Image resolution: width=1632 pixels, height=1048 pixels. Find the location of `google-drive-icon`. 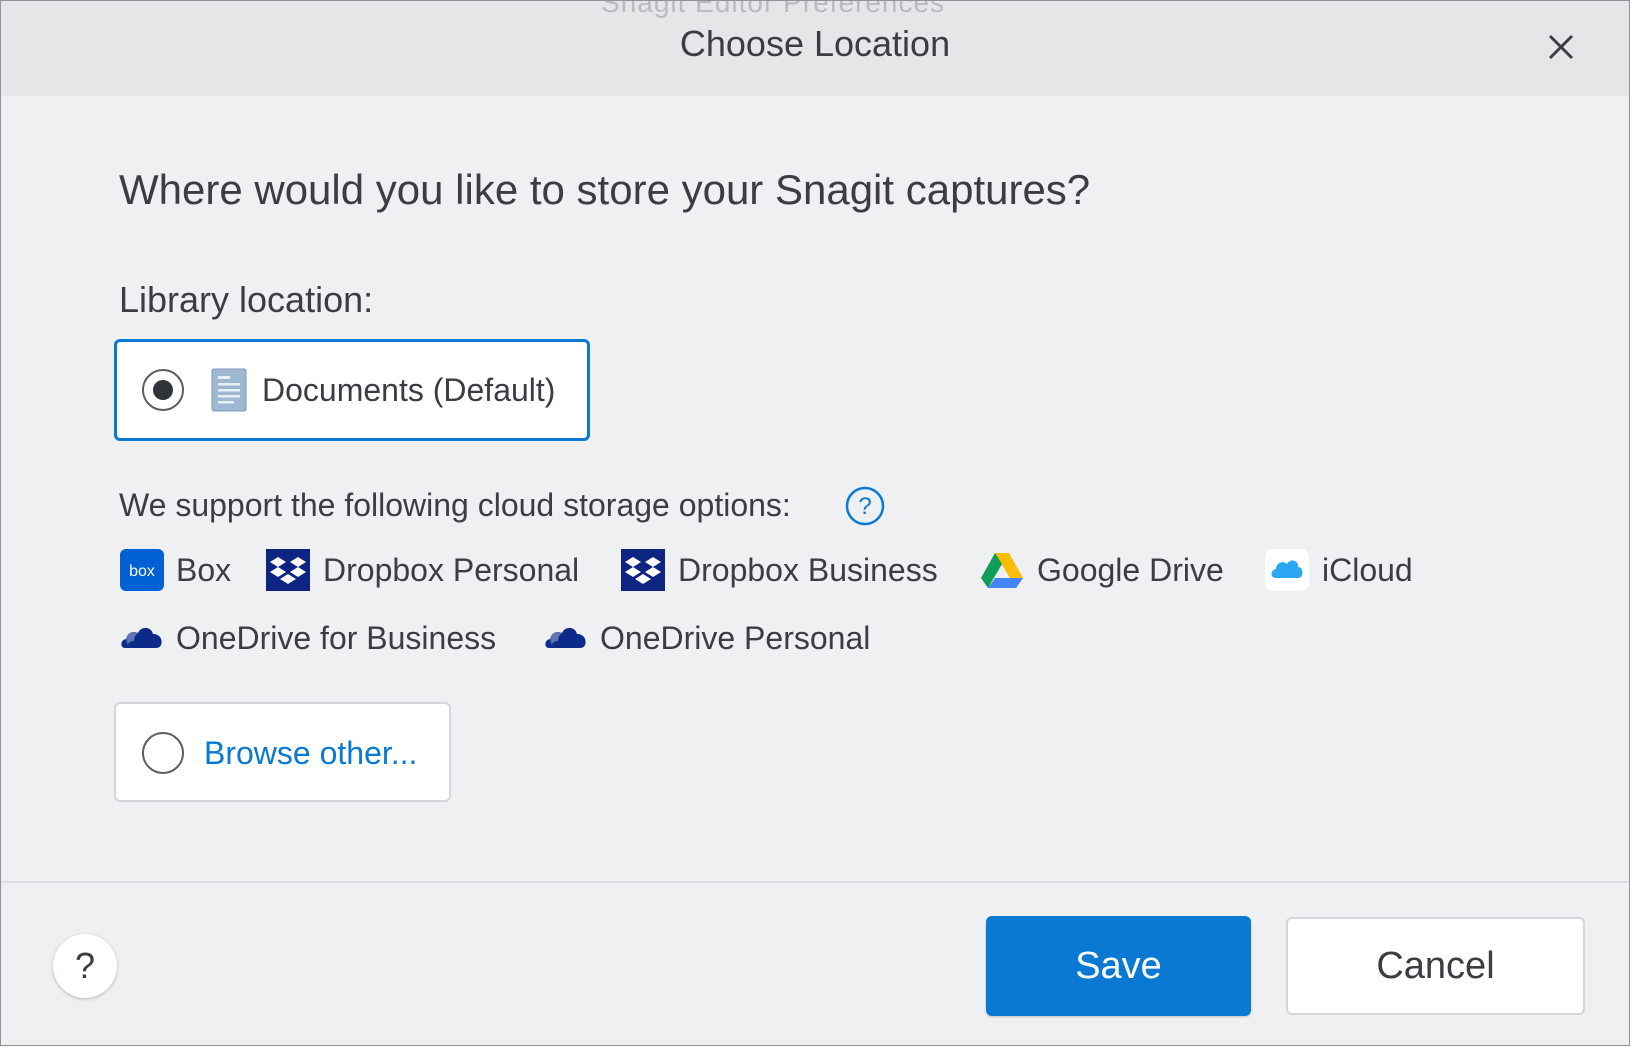

google-drive-icon is located at coordinates (1002, 570).